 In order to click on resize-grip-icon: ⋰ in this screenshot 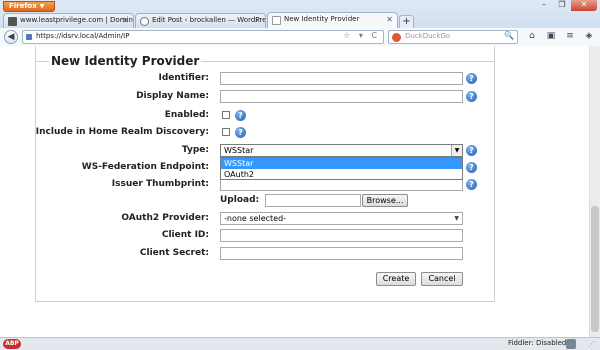, I will do `click(591, 344)`.